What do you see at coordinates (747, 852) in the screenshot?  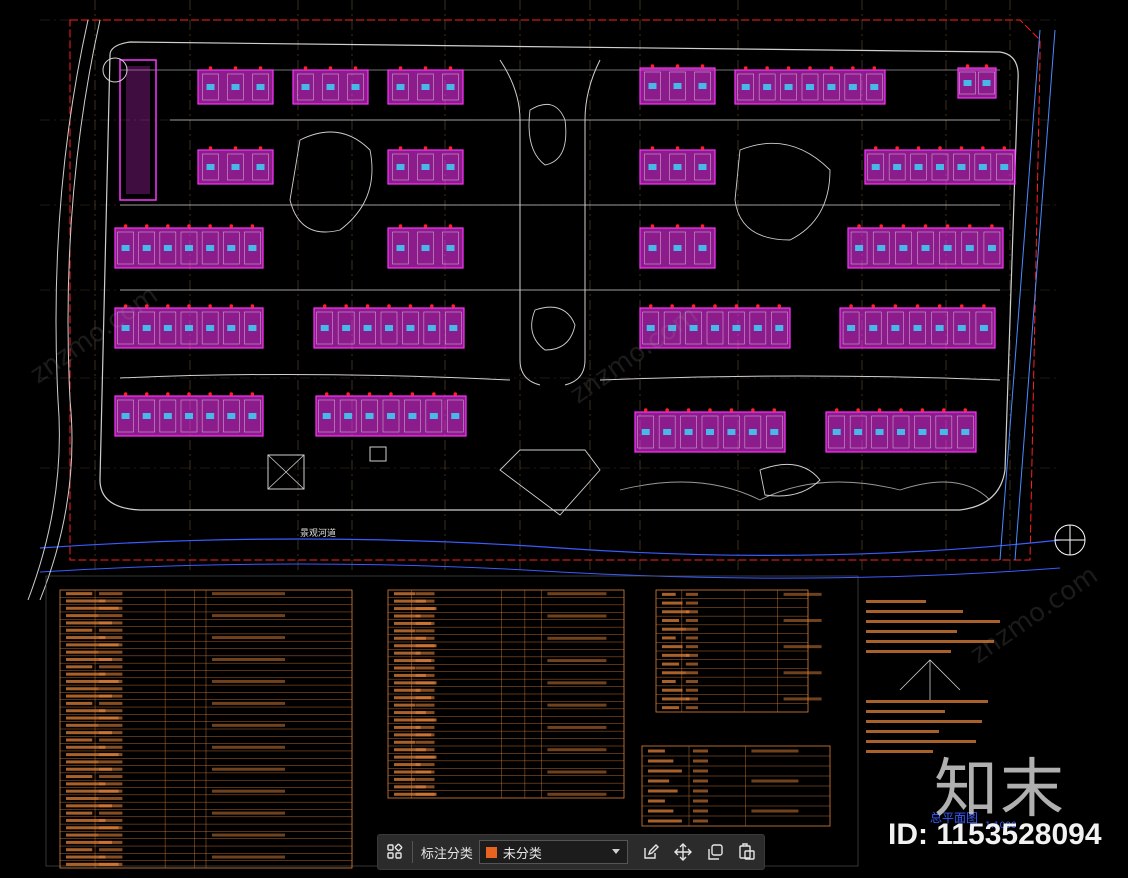 I see `paste-icon` at bounding box center [747, 852].